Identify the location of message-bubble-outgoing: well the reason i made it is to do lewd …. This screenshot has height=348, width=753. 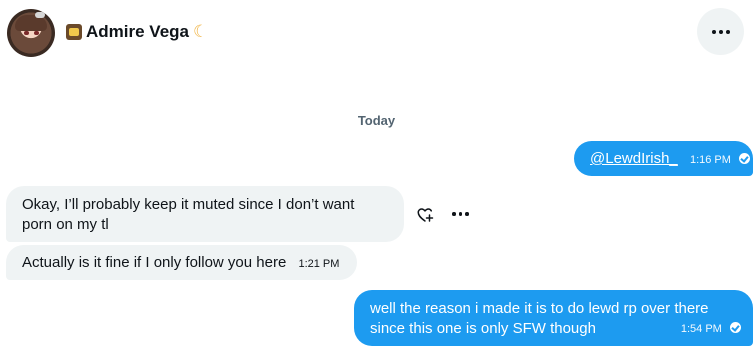
(553, 318).